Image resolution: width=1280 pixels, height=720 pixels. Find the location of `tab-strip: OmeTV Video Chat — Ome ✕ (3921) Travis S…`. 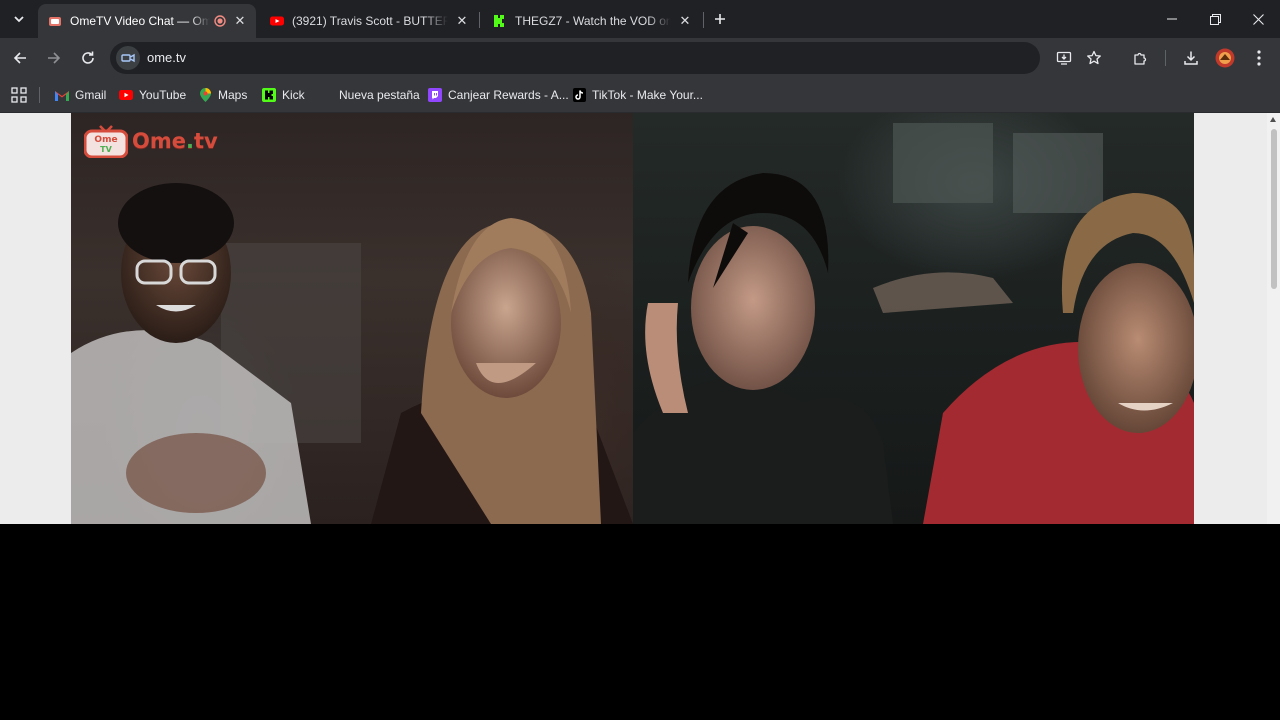

tab-strip: OmeTV Video Chat — Ome ✕ (3921) Travis S… is located at coordinates (640, 19).